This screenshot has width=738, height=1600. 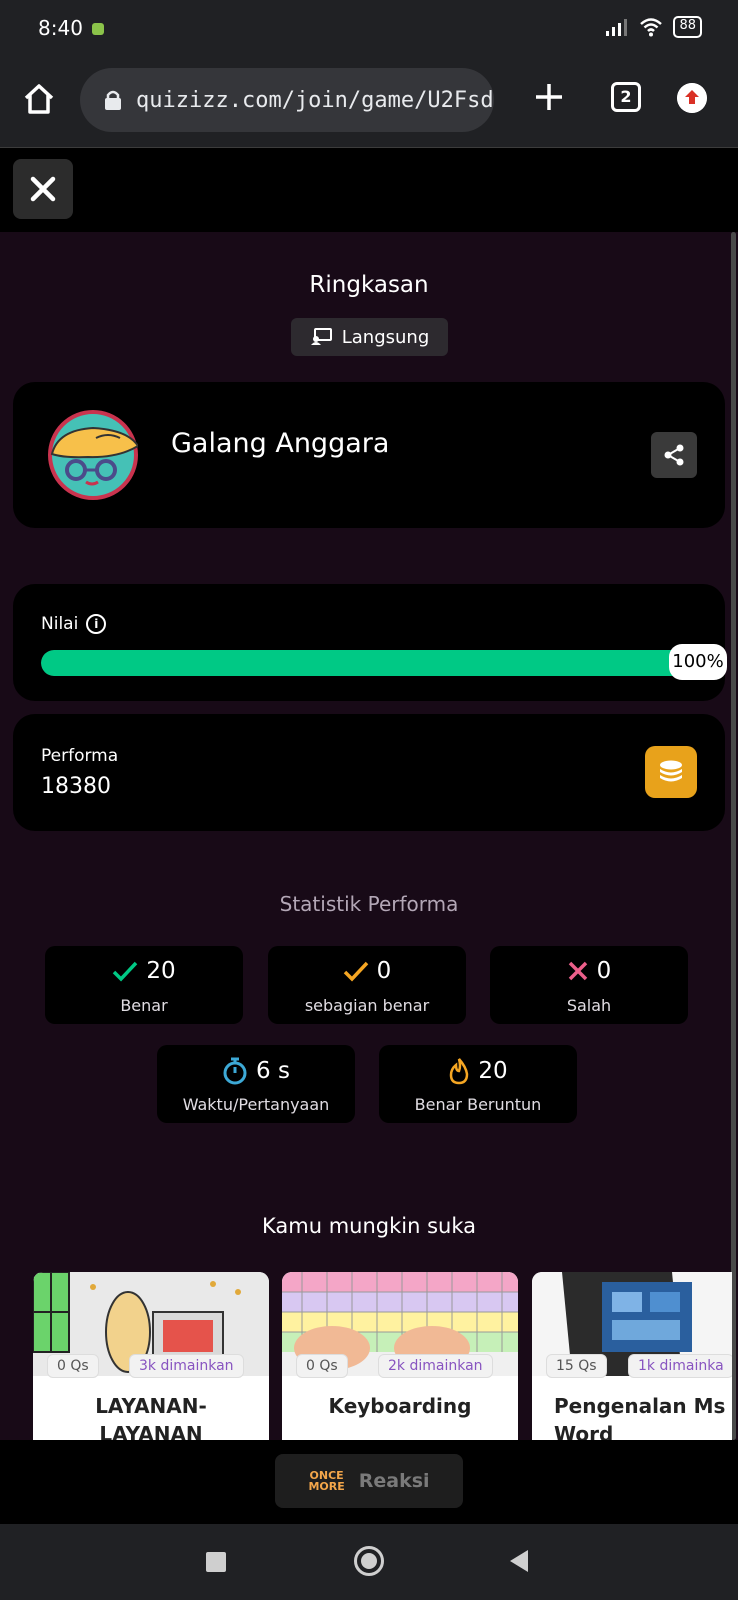 What do you see at coordinates (687, 27) in the screenshot?
I see `battery-indicator: 88` at bounding box center [687, 27].